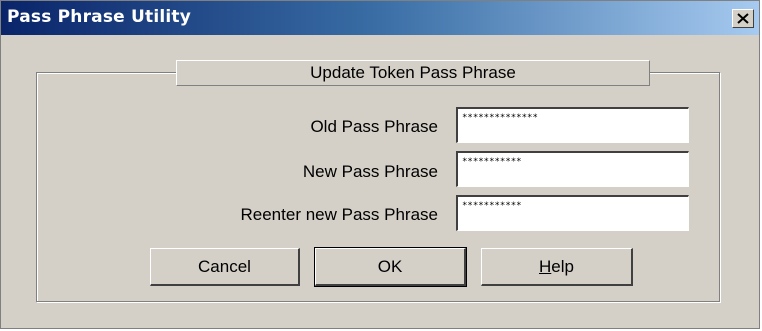  I want to click on cancel-button: Cancel, so click(225, 267).